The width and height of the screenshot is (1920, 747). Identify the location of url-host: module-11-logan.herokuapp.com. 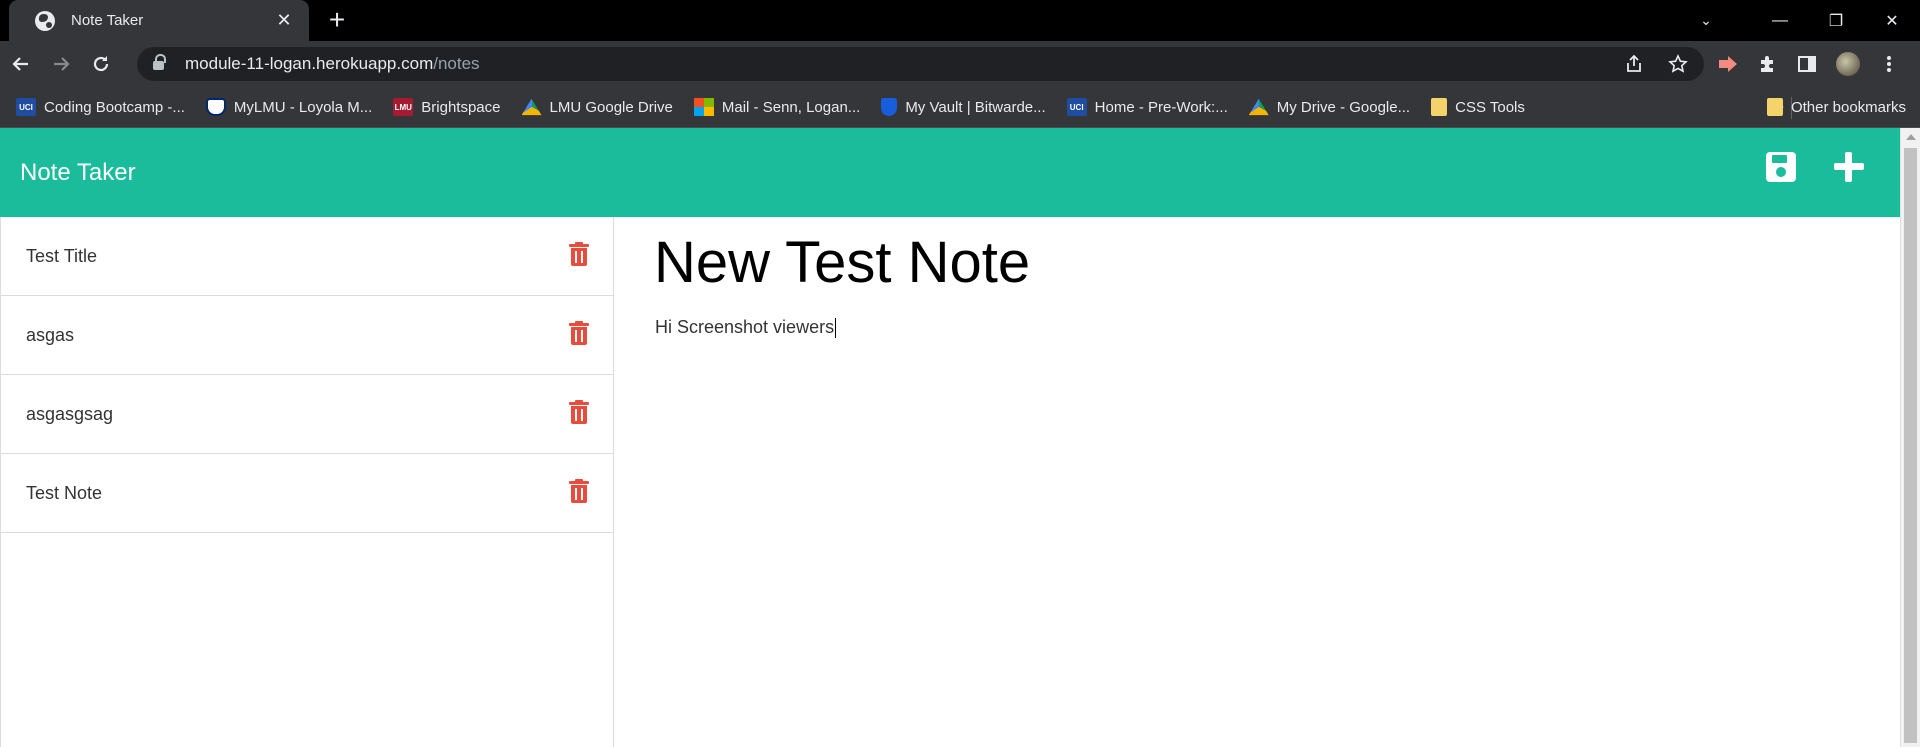
(309, 63).